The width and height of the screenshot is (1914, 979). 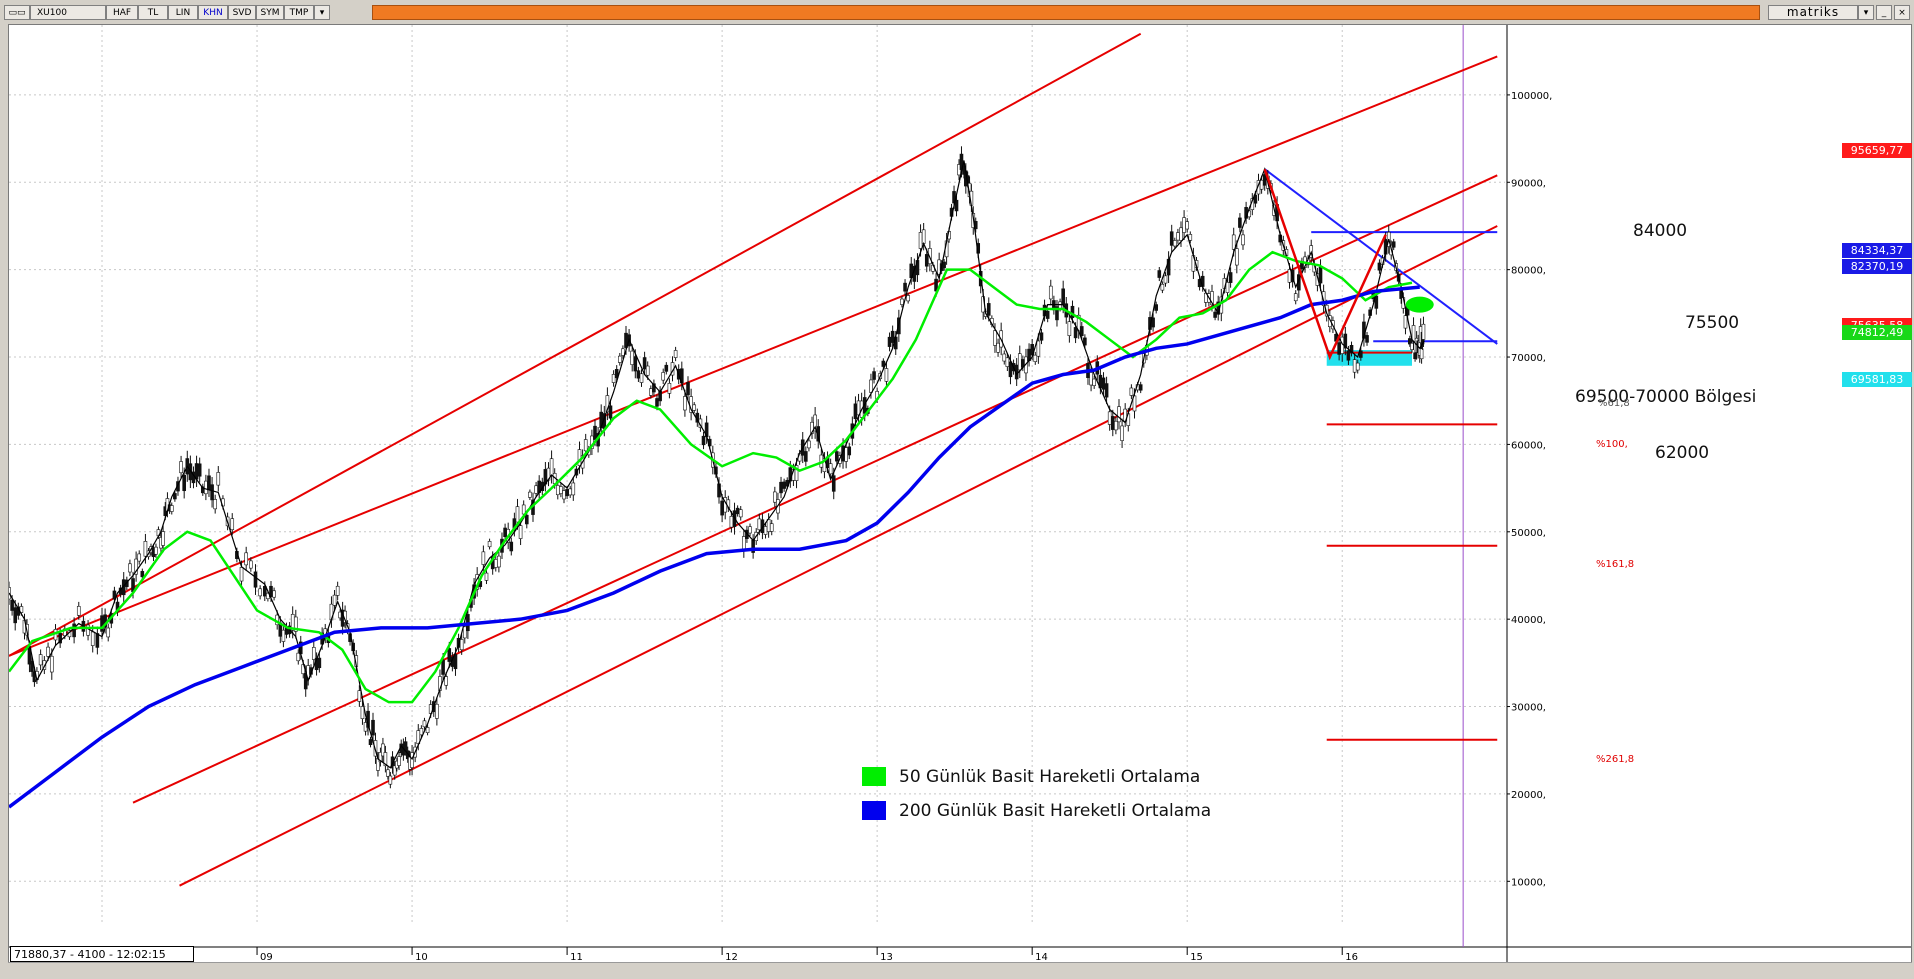 I want to click on symbol-selector: XU100, so click(x=68, y=12).